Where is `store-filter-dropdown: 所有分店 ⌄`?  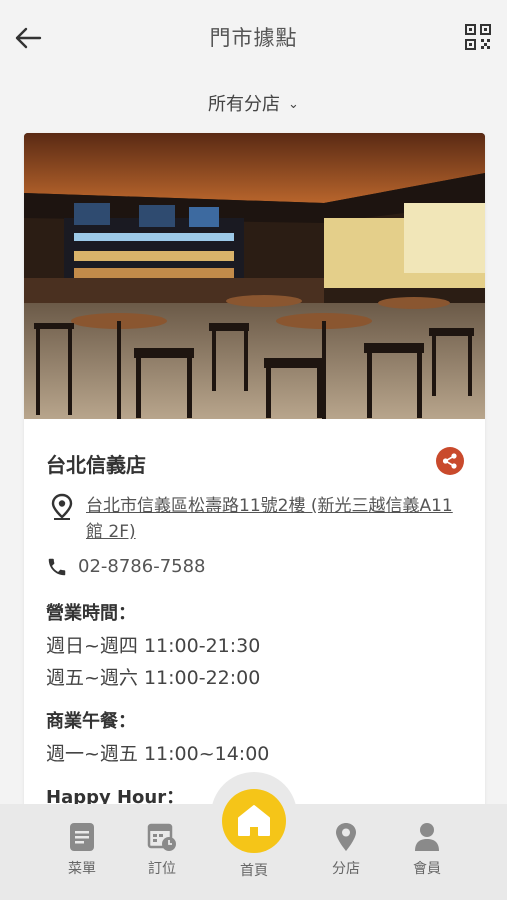 store-filter-dropdown: 所有分店 ⌄ is located at coordinates (253, 103).